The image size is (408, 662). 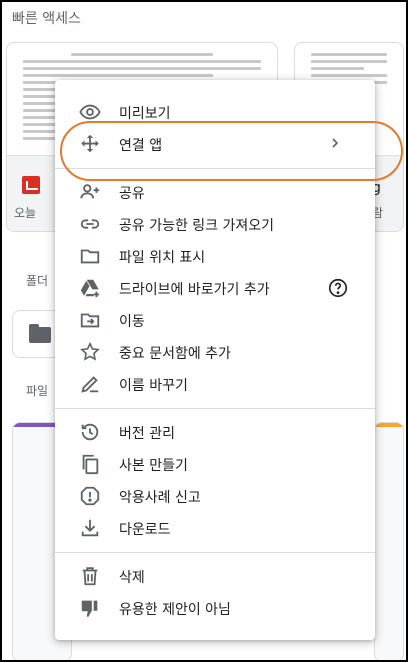 What do you see at coordinates (215, 464) in the screenshot?
I see `menu-item-make-copy: 사본 만들기` at bounding box center [215, 464].